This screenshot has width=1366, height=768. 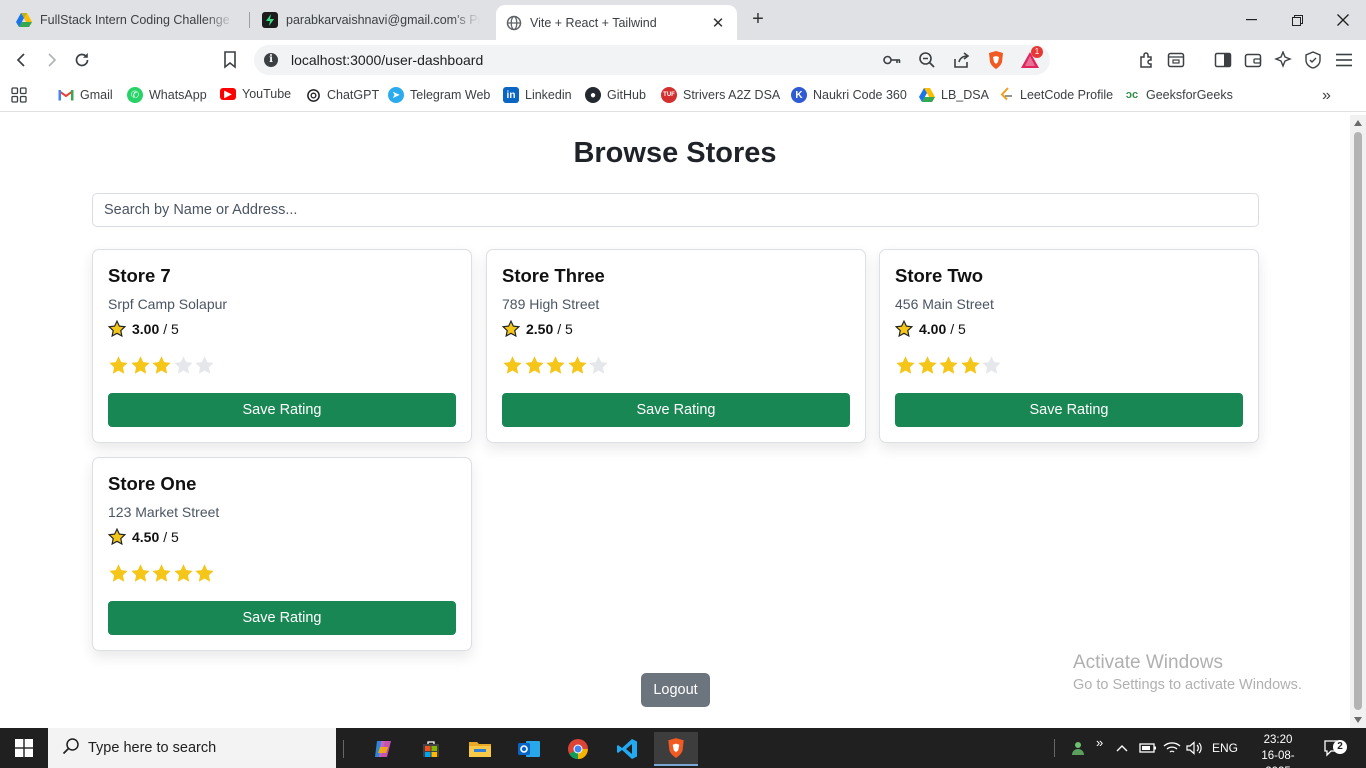 I want to click on scroll-down-icon, so click(x=1358, y=720).